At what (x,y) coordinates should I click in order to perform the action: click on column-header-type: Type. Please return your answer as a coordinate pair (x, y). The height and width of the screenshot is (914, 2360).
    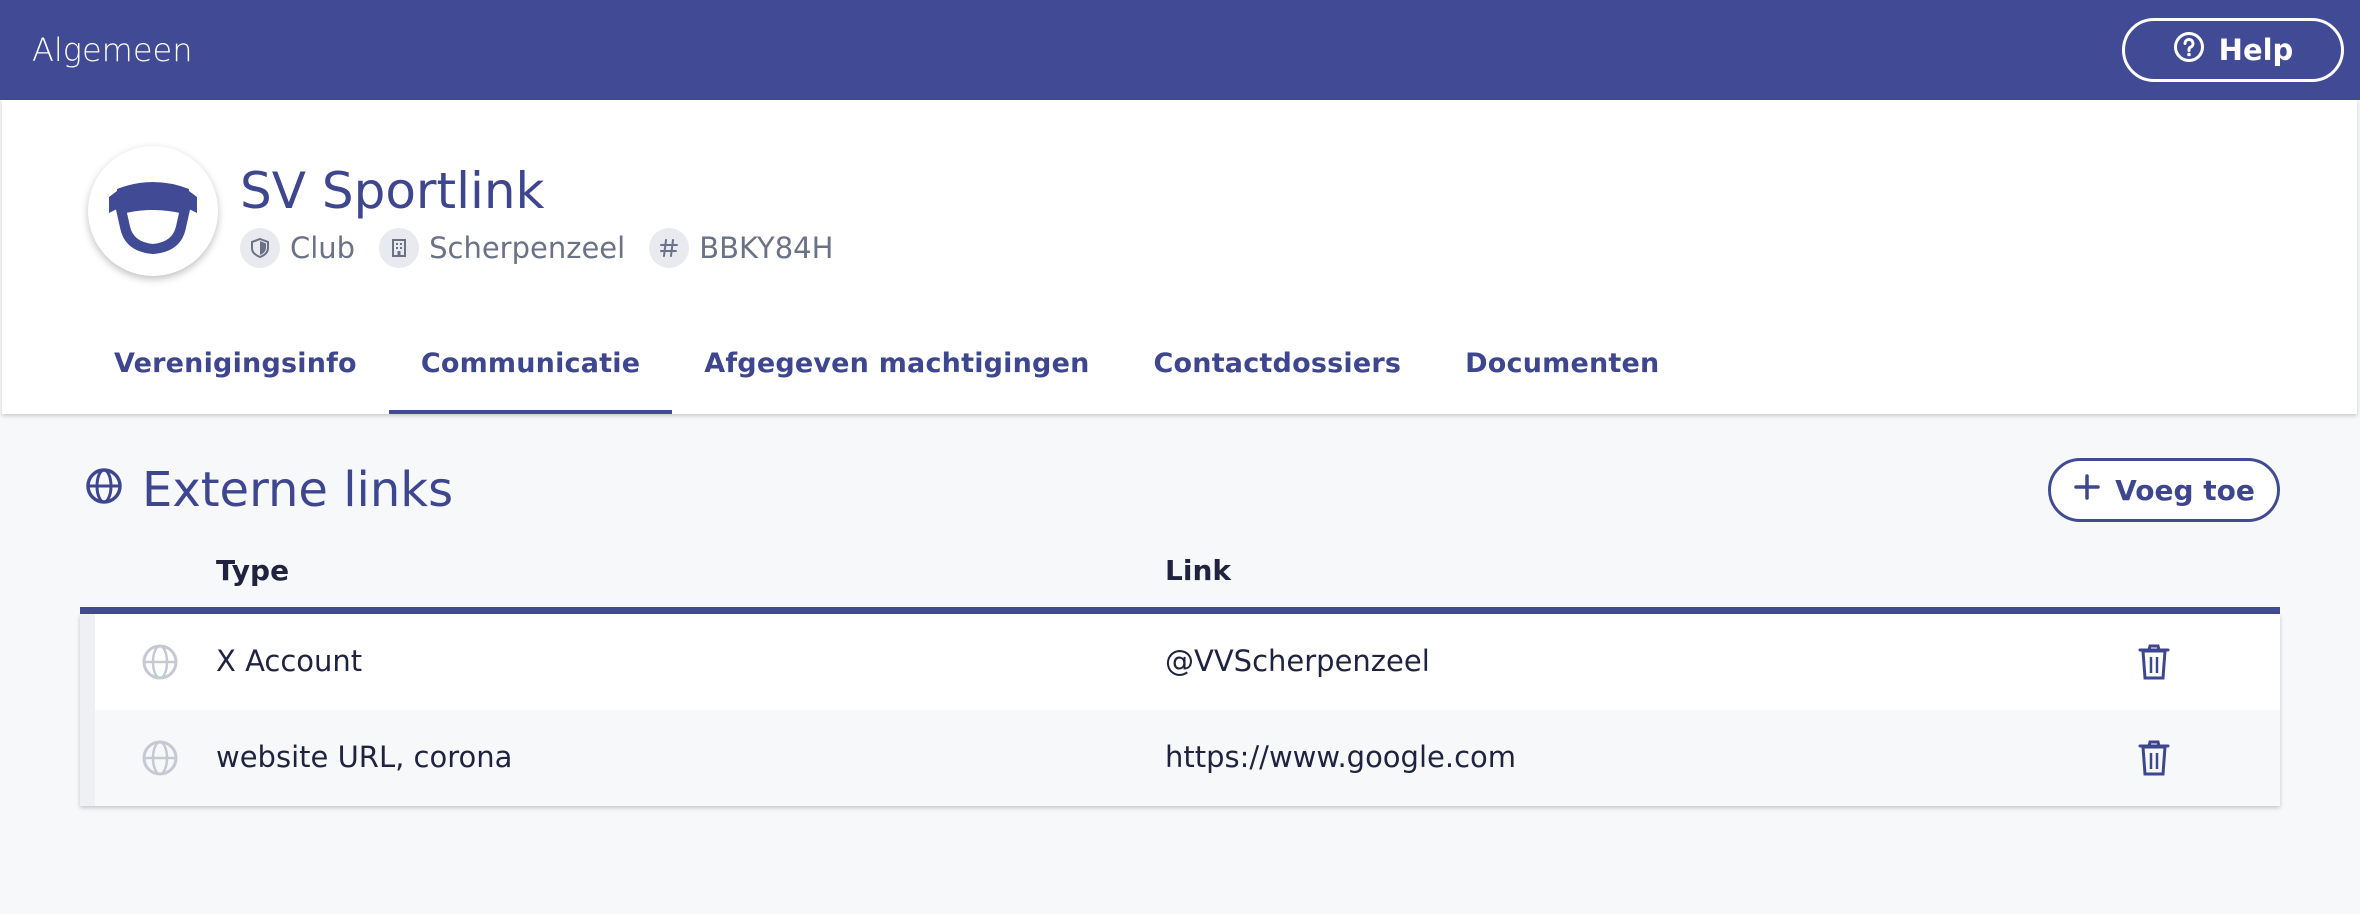
    Looking at the image, I should click on (253, 570).